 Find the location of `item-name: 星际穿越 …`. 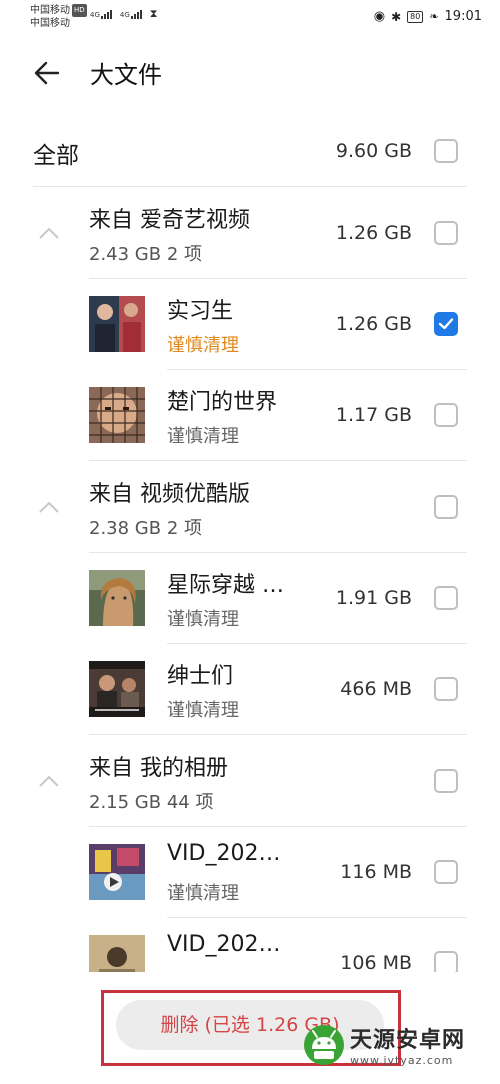

item-name: 星际穿越 … is located at coordinates (225, 585).